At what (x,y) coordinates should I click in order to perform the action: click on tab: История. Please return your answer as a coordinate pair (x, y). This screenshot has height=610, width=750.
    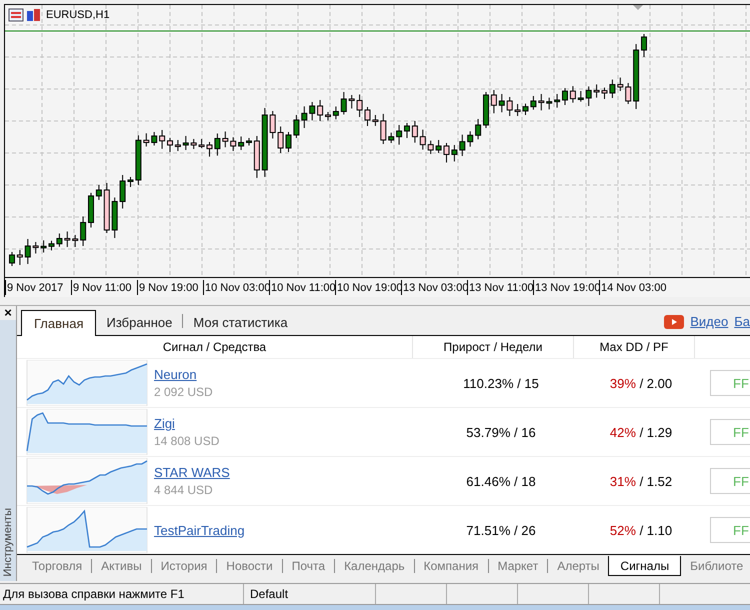
    Looking at the image, I should click on (184, 566).